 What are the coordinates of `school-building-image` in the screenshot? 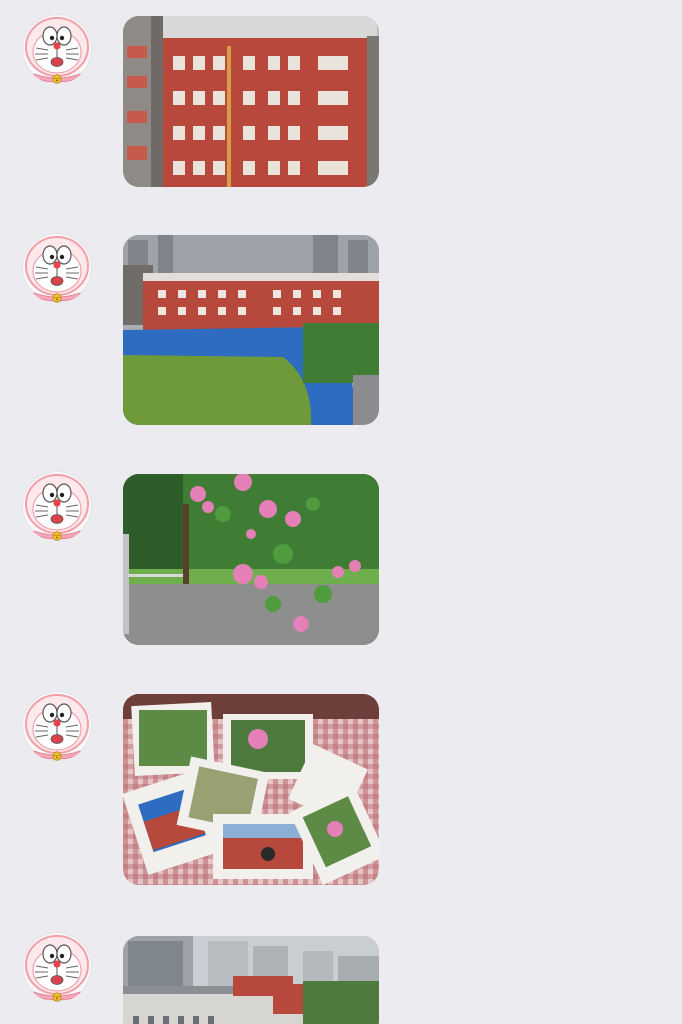 It's located at (251, 101).